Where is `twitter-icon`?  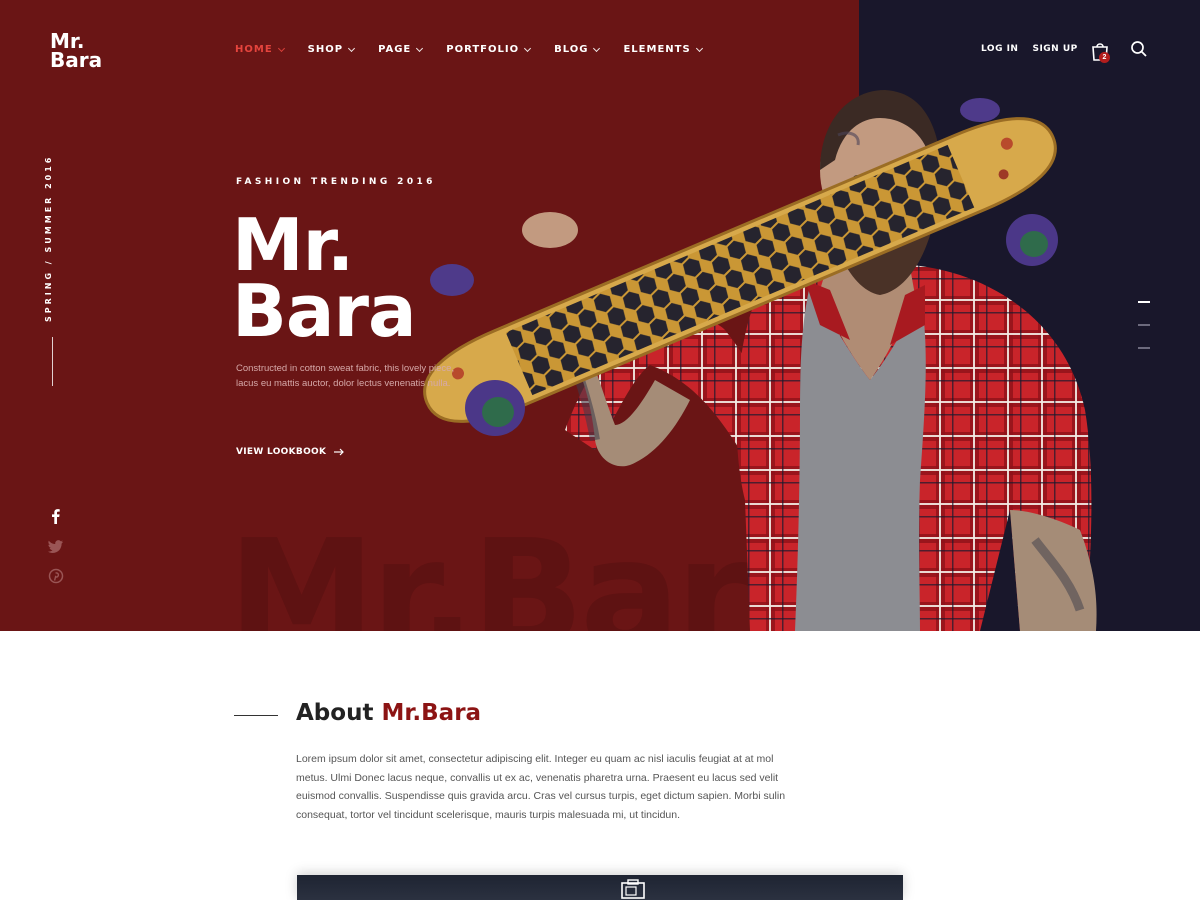 twitter-icon is located at coordinates (56, 546).